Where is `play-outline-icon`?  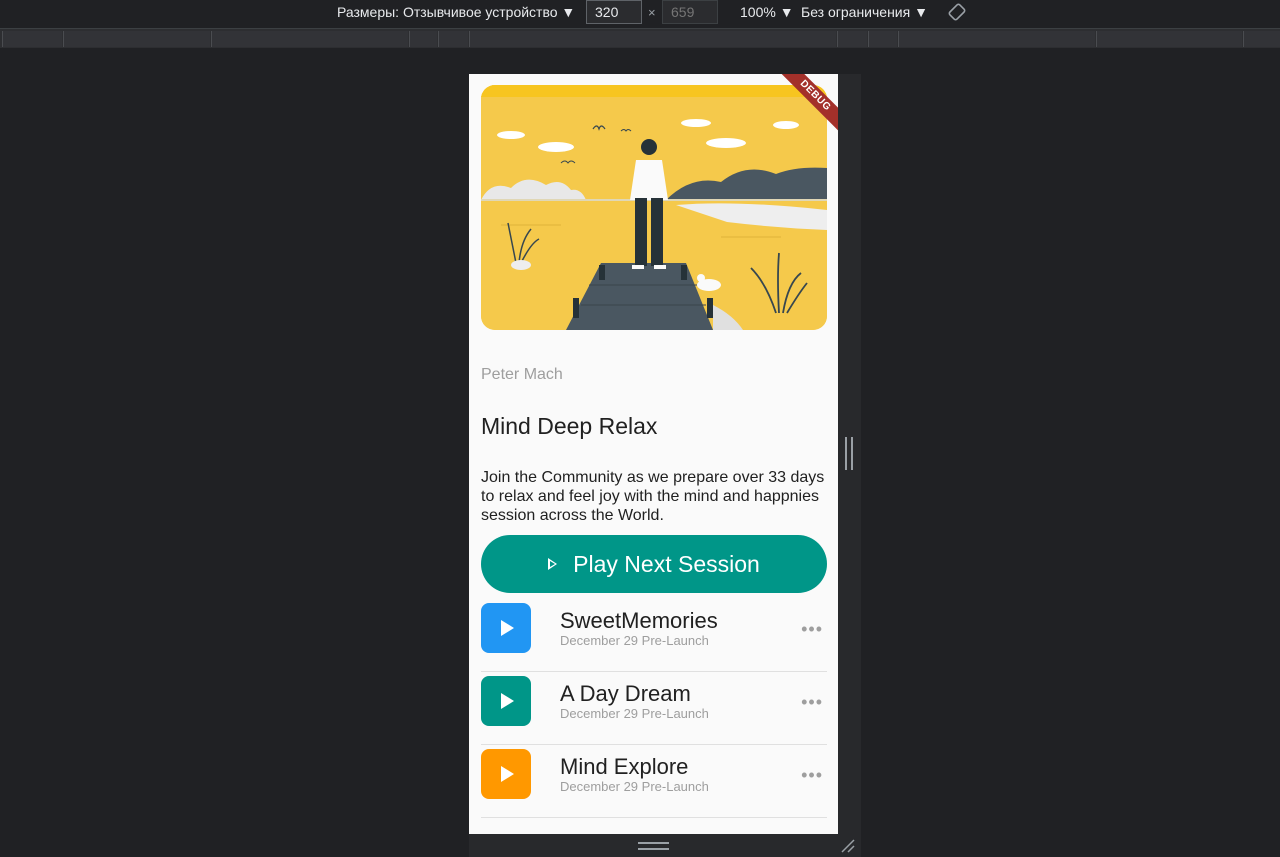
play-outline-icon is located at coordinates (553, 564).